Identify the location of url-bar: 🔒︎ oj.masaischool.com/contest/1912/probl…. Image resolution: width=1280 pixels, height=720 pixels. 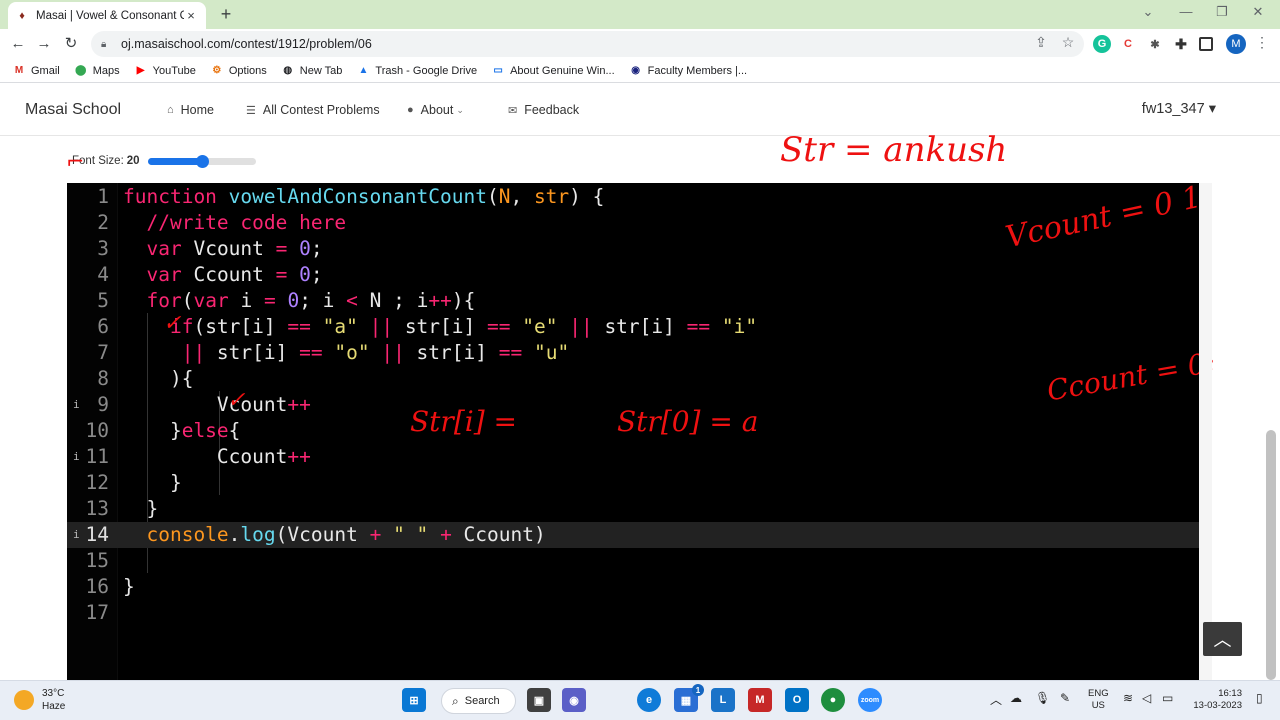
(587, 44).